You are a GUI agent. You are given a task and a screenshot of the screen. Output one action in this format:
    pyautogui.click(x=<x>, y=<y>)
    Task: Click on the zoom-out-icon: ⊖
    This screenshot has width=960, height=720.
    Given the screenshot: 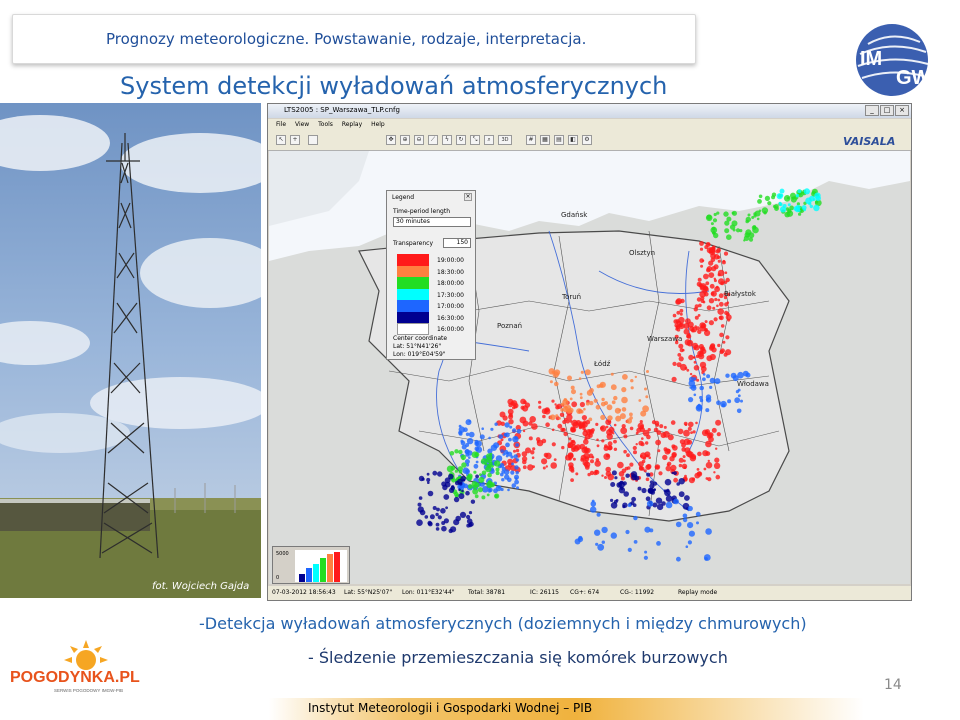 What is the action you would take?
    pyautogui.click(x=419, y=140)
    